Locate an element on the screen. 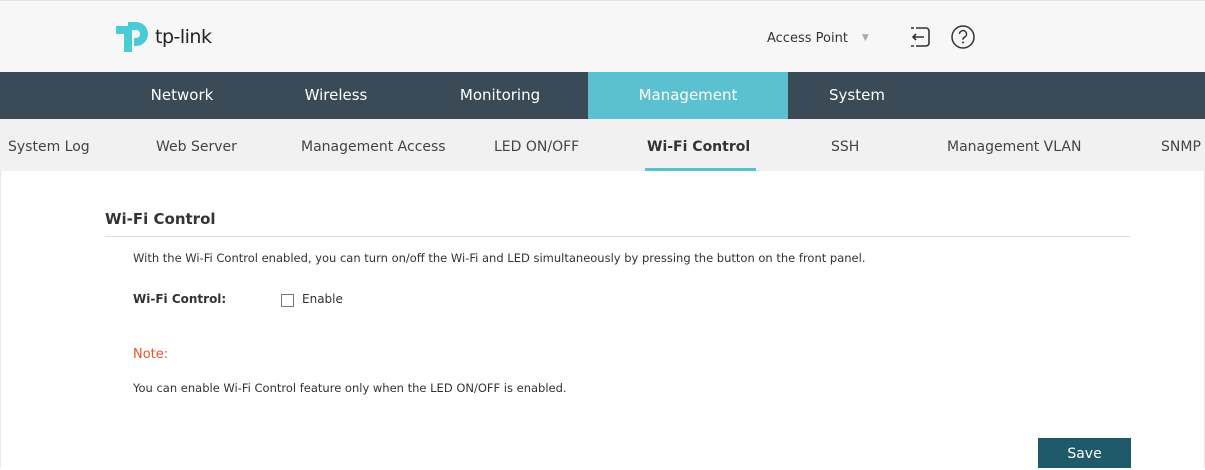 This screenshot has height=470, width=1205. subnav-item-snmp: SNMP is located at coordinates (1181, 145).